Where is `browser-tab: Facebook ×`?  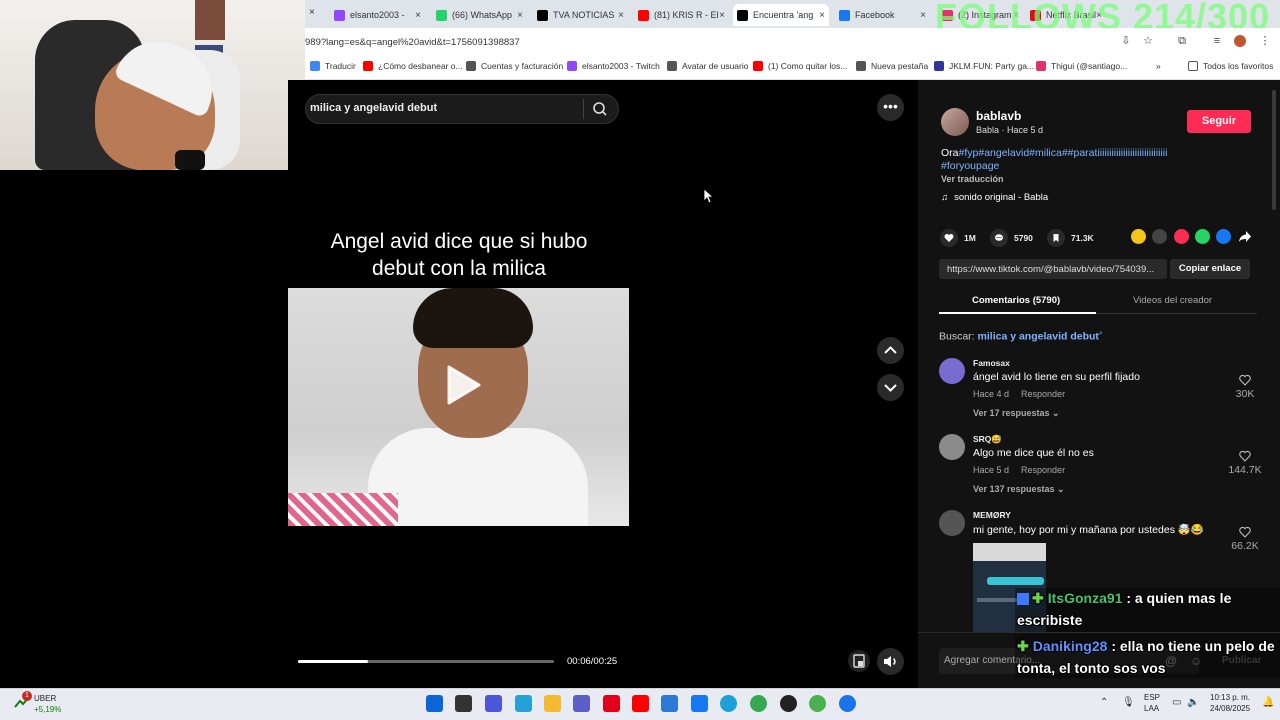 browser-tab: Facebook × is located at coordinates (882, 15).